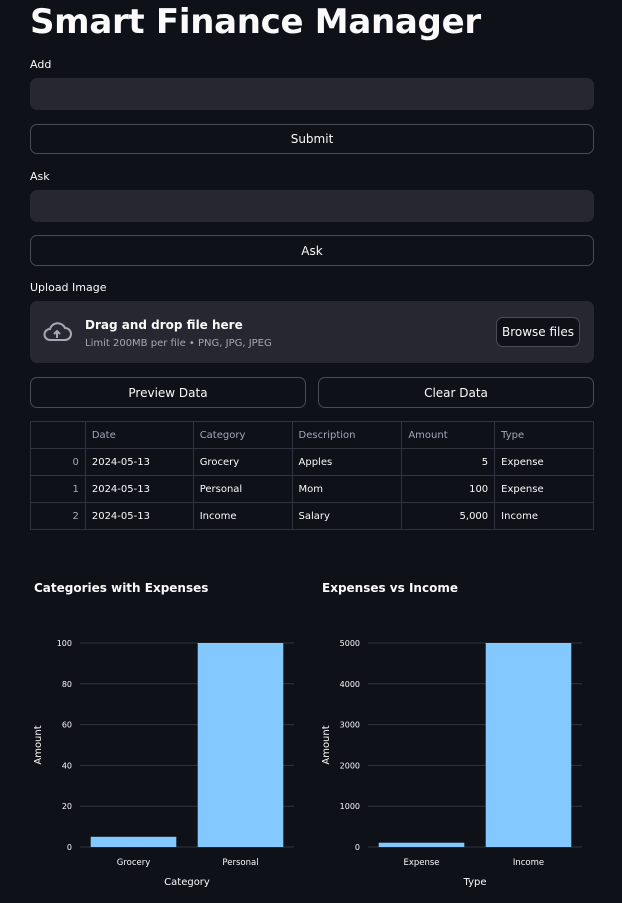  Describe the element at coordinates (68, 287) in the screenshot. I see `upload-label: Upload Image` at that location.